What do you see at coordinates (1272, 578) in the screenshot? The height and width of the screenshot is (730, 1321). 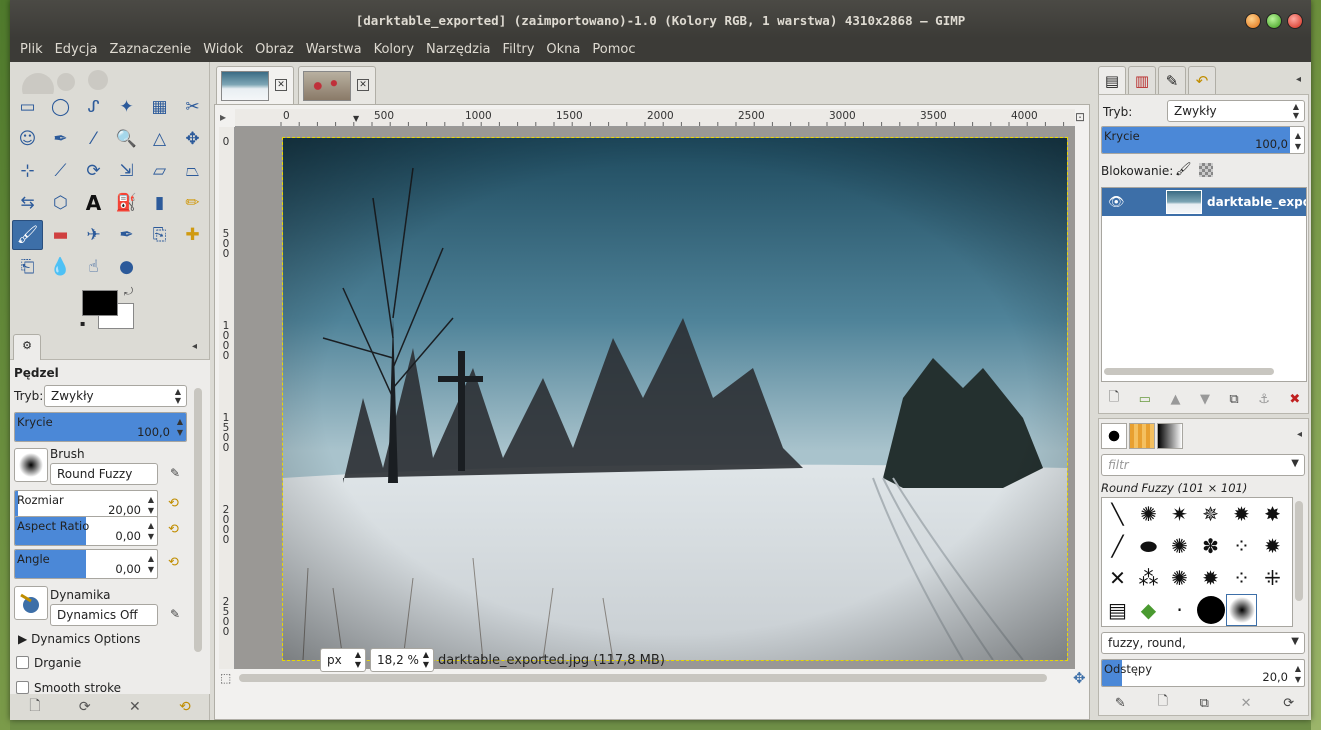 I see `brush-cell: ⁜` at bounding box center [1272, 578].